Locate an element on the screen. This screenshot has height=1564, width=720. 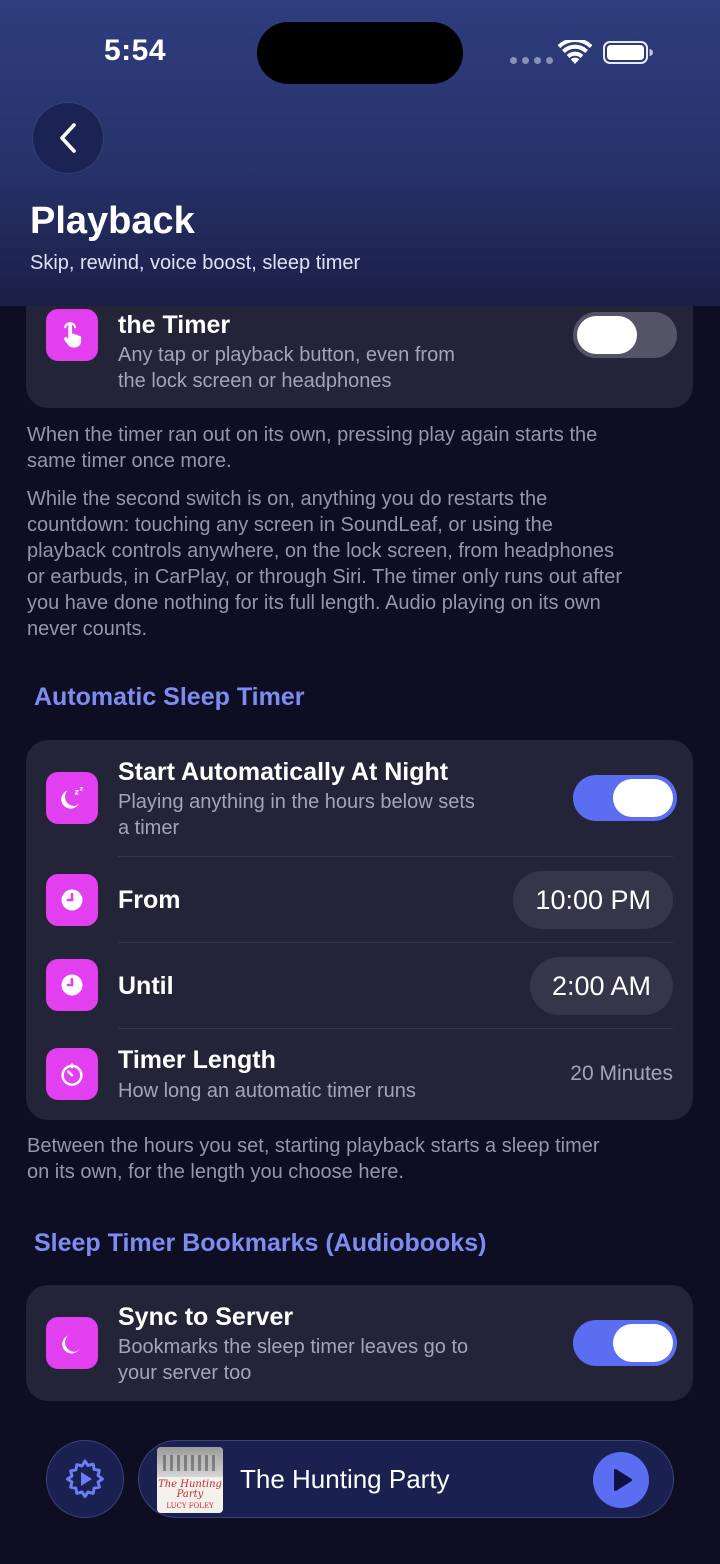
page-subtitle: Skip, rewind, voice boost, sleep timer is located at coordinates (195, 263).